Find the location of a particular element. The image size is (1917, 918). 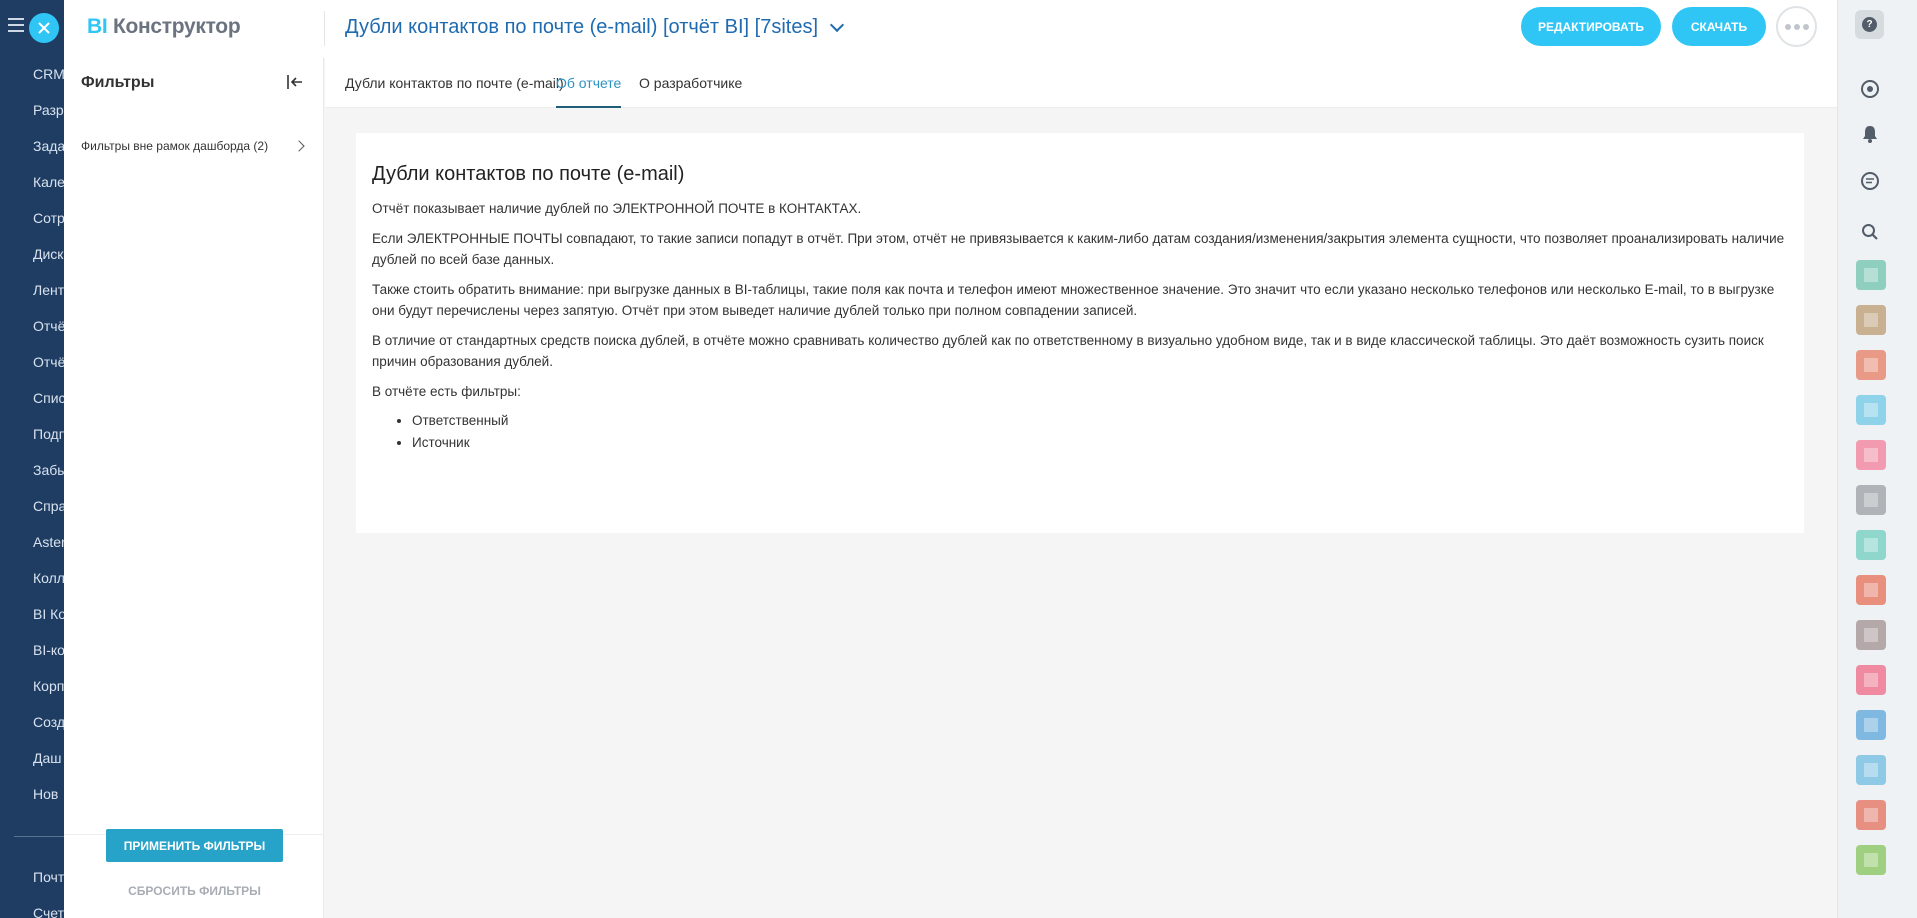

left-menu-item: Aster is located at coordinates (50, 548).